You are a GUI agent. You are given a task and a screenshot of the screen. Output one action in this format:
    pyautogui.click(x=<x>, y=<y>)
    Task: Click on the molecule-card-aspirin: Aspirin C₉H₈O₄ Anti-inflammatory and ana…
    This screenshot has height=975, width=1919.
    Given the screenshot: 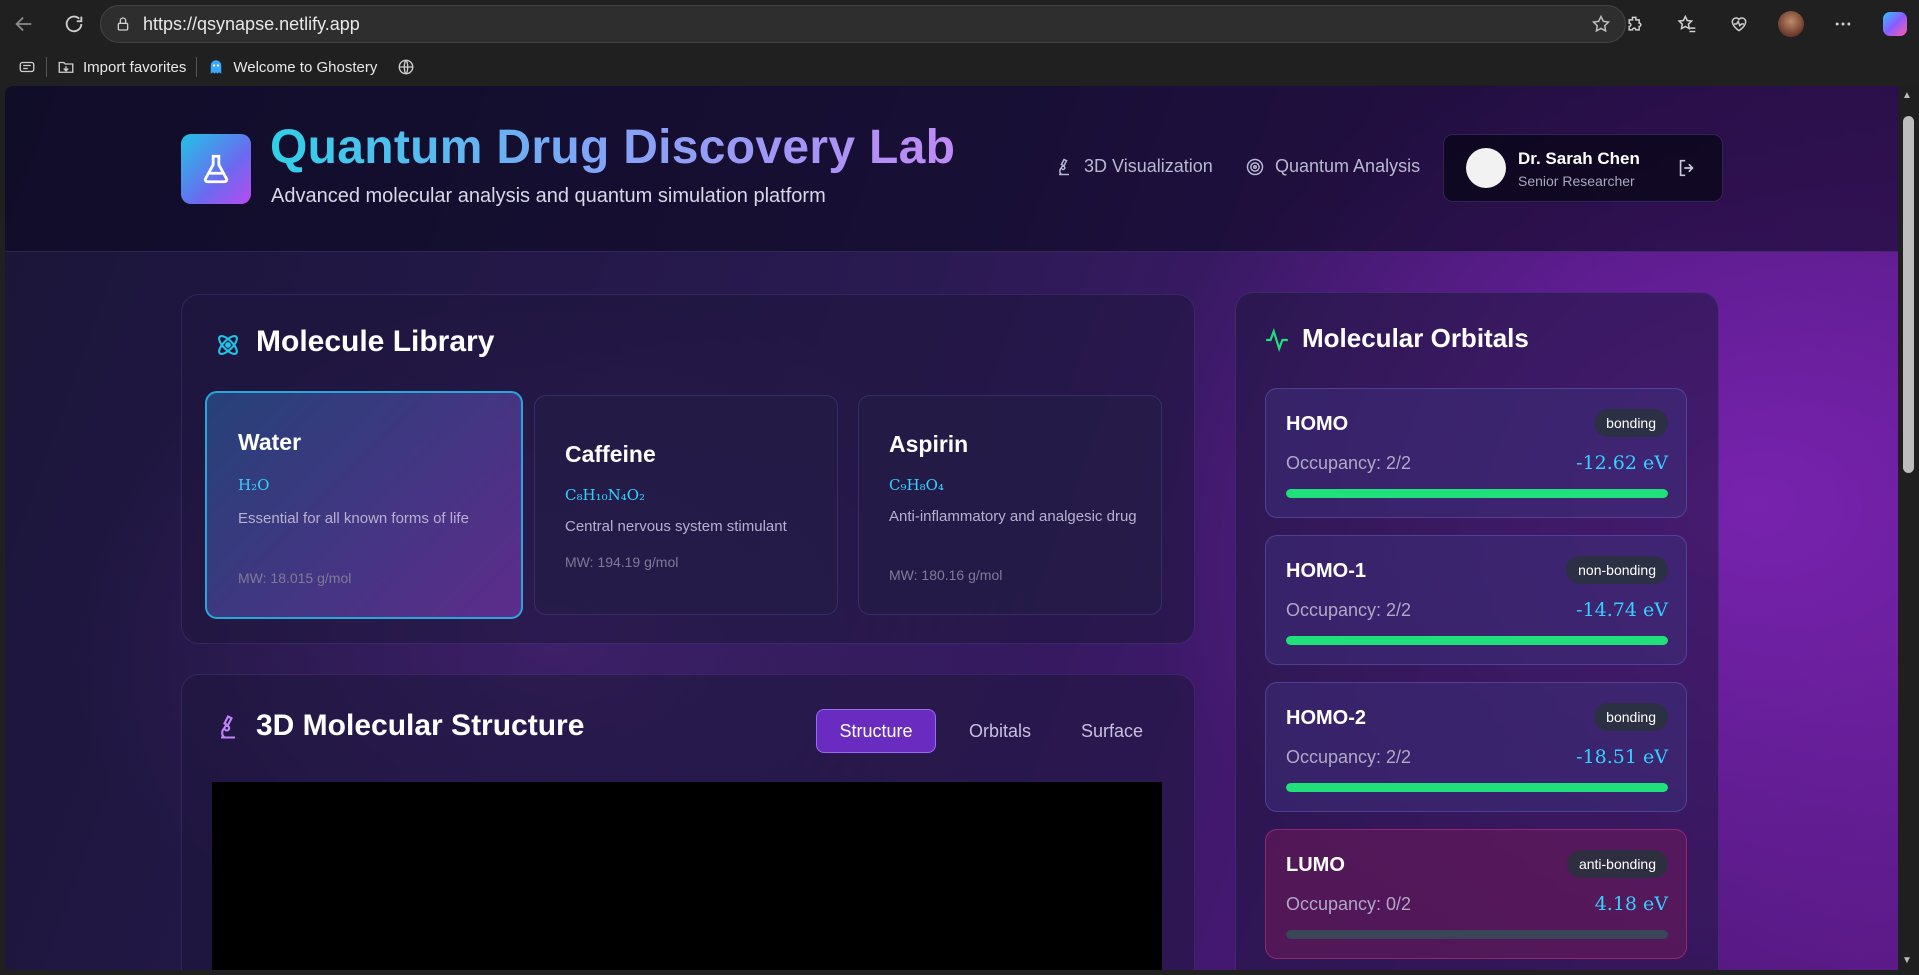 What is the action you would take?
    pyautogui.click(x=1010, y=505)
    